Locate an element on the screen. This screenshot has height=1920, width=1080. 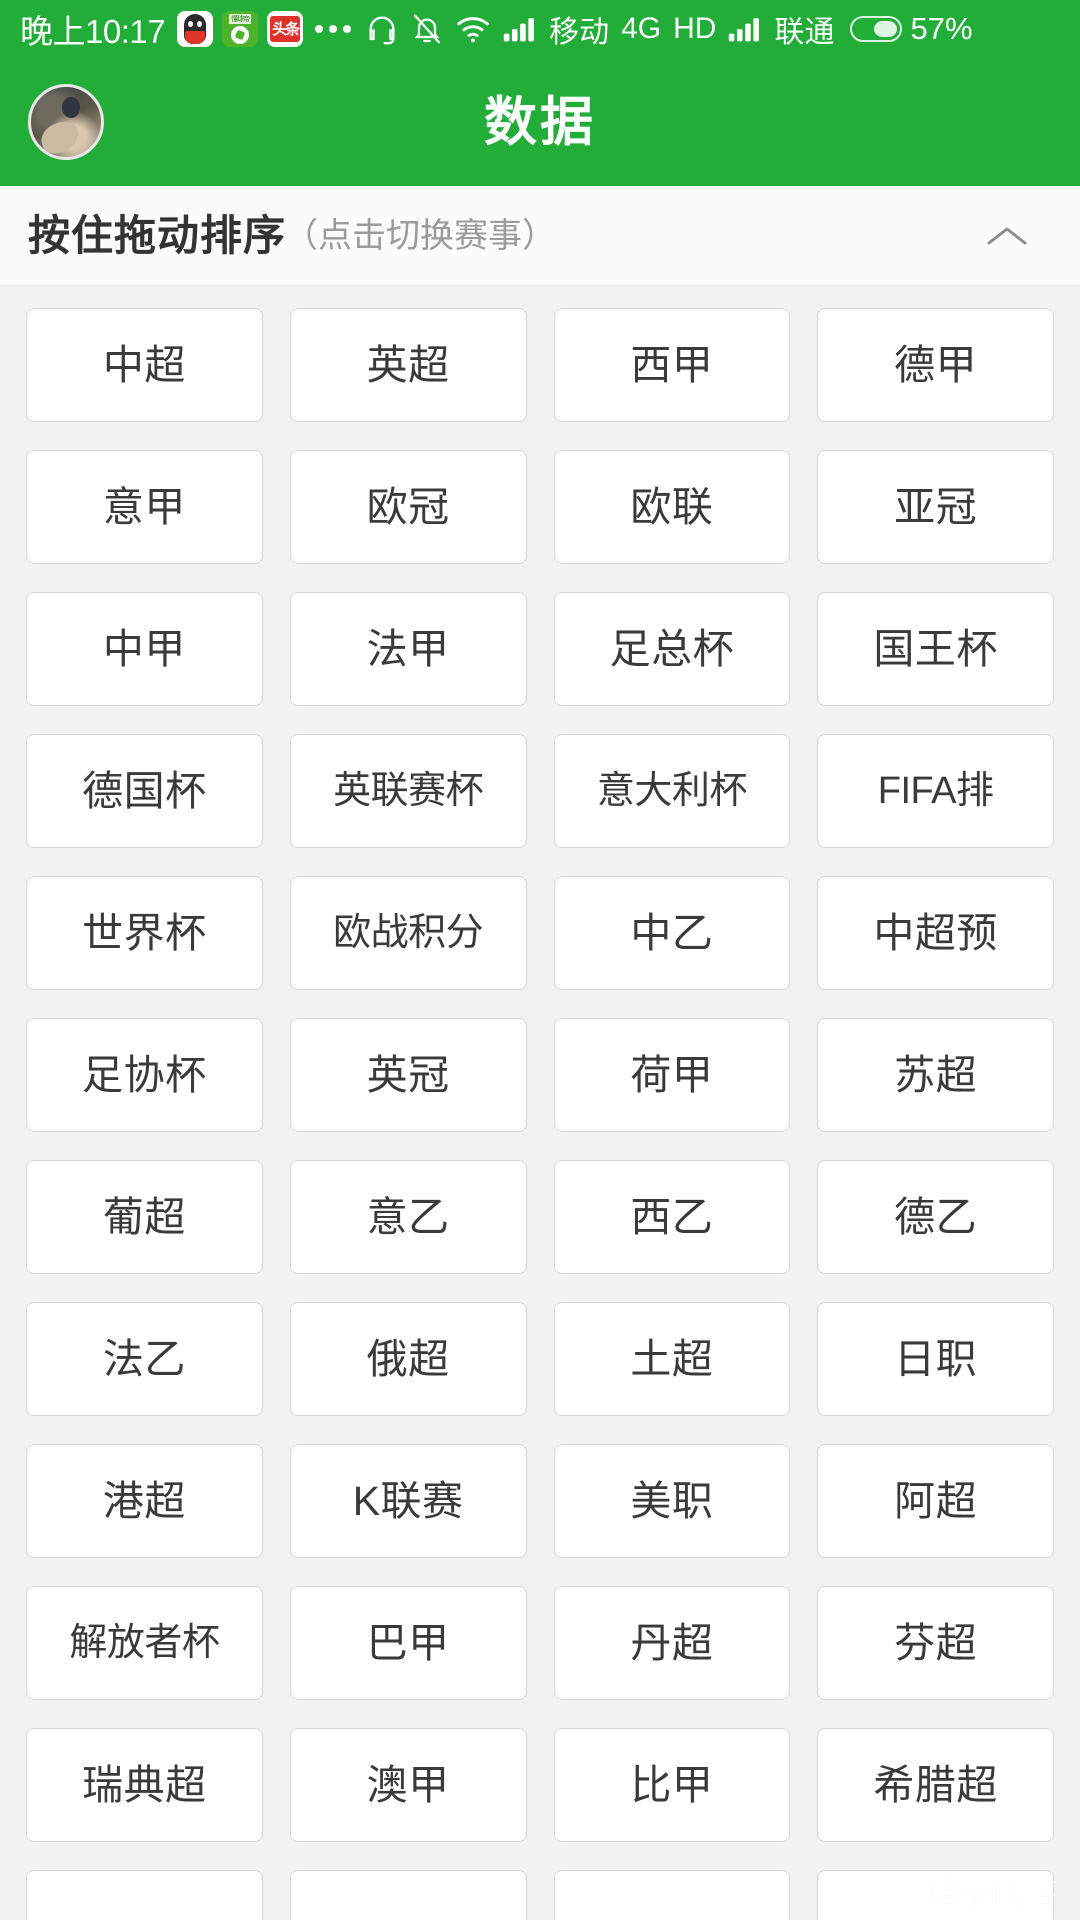
wifi-icon is located at coordinates (473, 30).